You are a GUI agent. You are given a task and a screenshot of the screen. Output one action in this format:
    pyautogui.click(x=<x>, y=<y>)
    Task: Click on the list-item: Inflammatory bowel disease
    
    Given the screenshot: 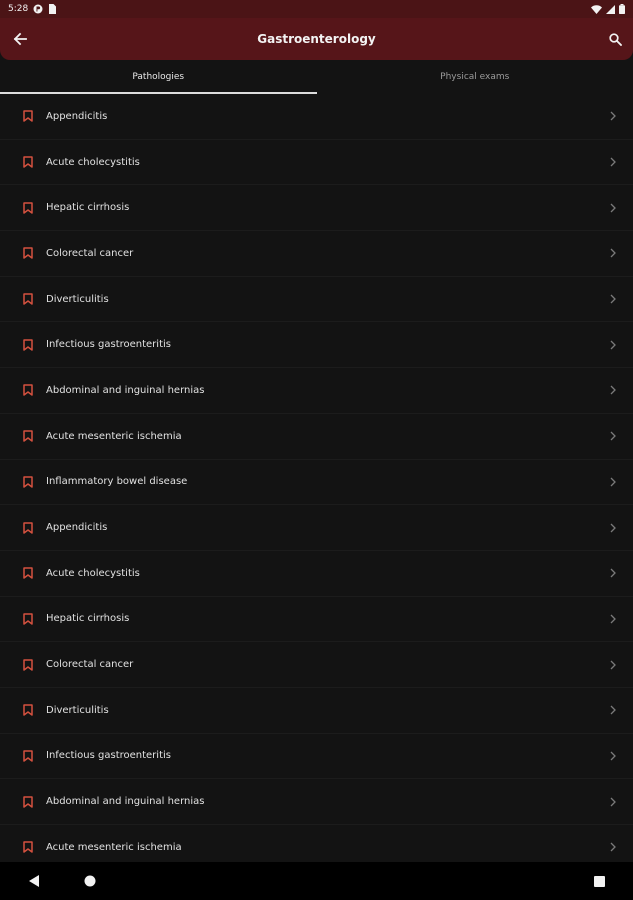 What is the action you would take?
    pyautogui.click(x=316, y=483)
    